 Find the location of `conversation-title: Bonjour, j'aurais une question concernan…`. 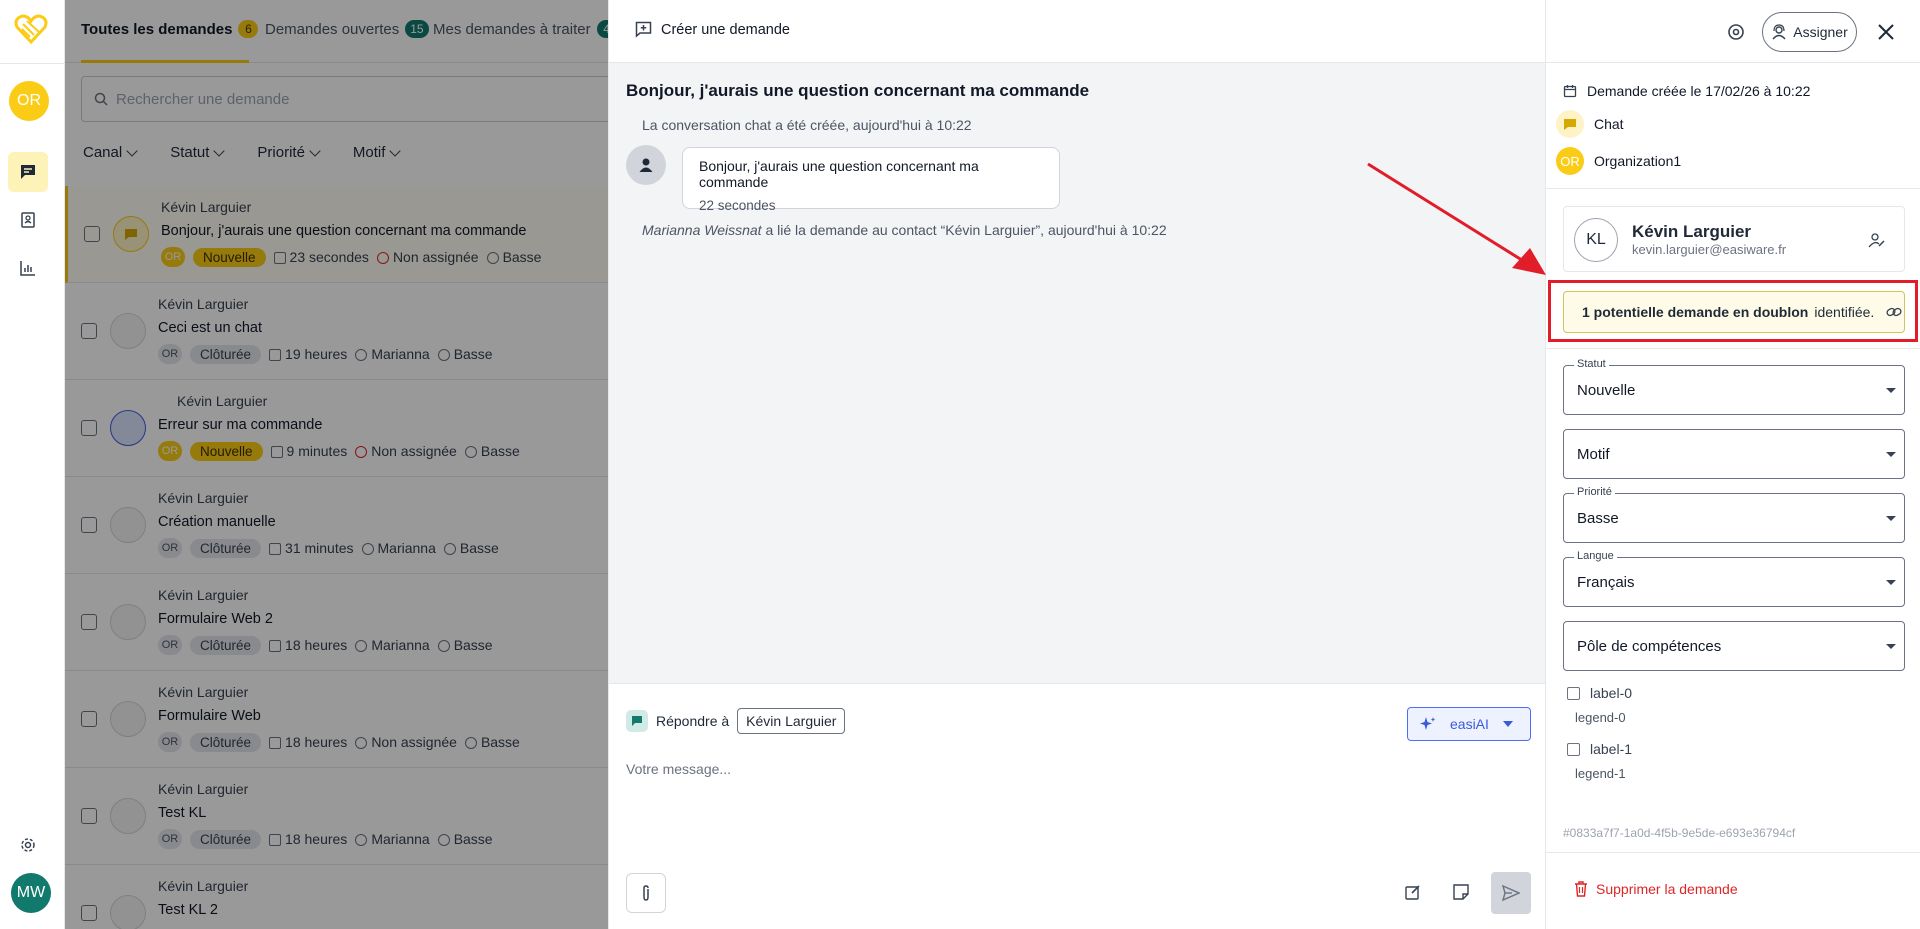

conversation-title: Bonjour, j'aurais une question concernan… is located at coordinates (858, 90).